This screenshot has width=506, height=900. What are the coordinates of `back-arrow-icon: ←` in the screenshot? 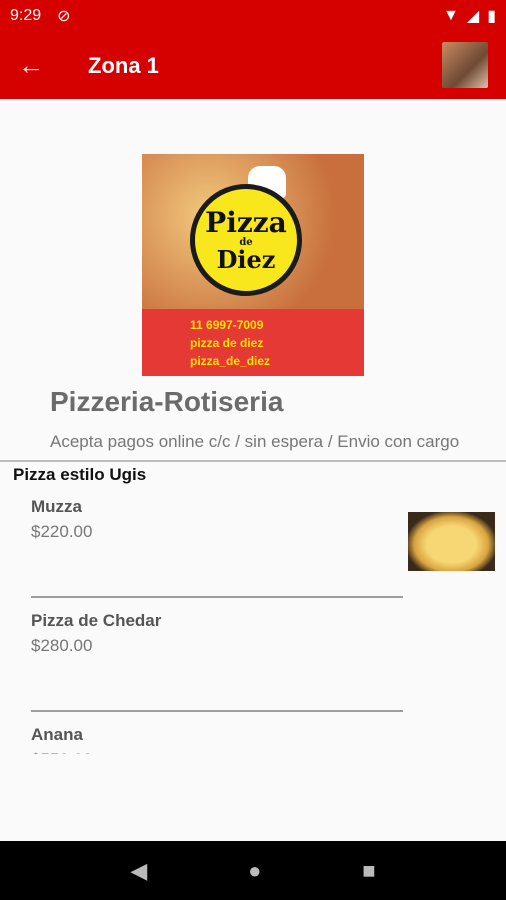 It's located at (31, 65).